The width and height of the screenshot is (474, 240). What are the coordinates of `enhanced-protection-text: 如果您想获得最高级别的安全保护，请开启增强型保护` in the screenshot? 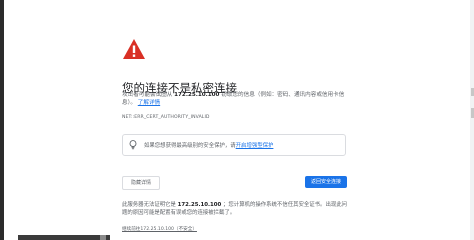 It's located at (208, 145).